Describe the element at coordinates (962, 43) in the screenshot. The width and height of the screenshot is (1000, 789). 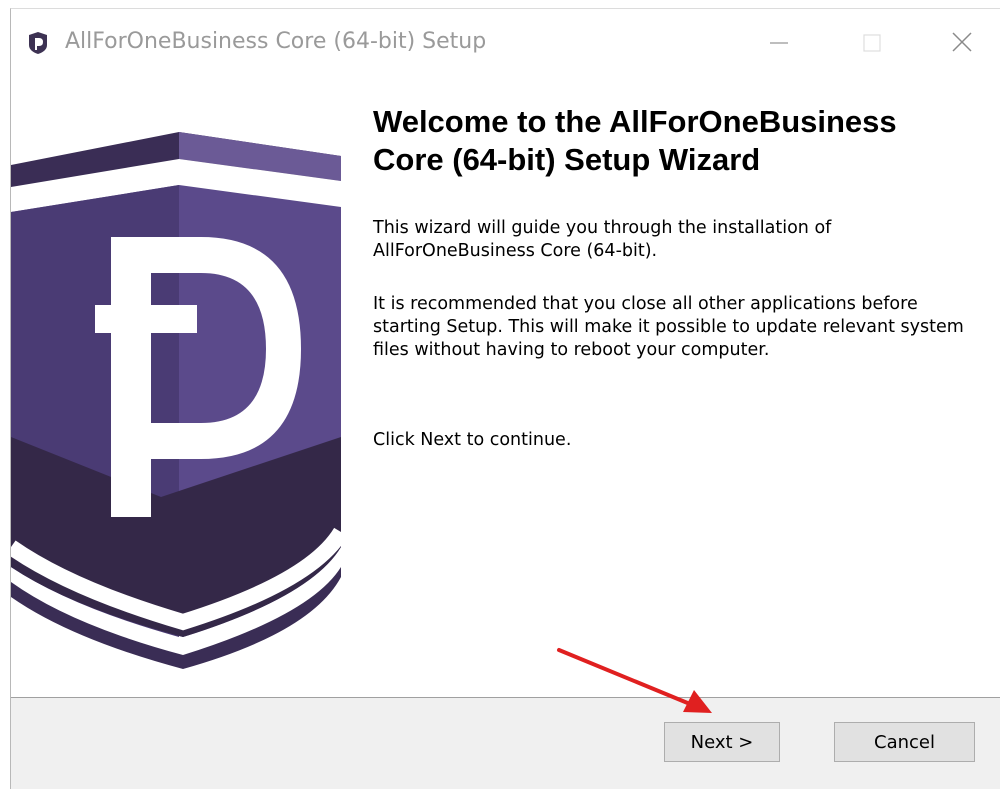
I see `close-icon` at that location.